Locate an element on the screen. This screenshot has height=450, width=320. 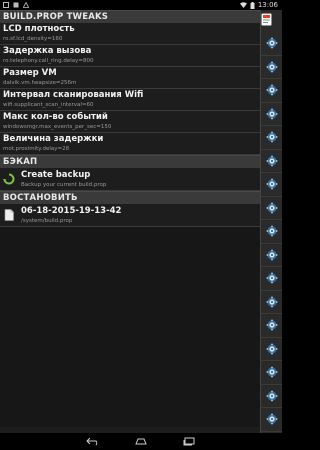
item-subtitle: wifi.supplicant_scan_interval=60 is located at coordinates (48, 105).